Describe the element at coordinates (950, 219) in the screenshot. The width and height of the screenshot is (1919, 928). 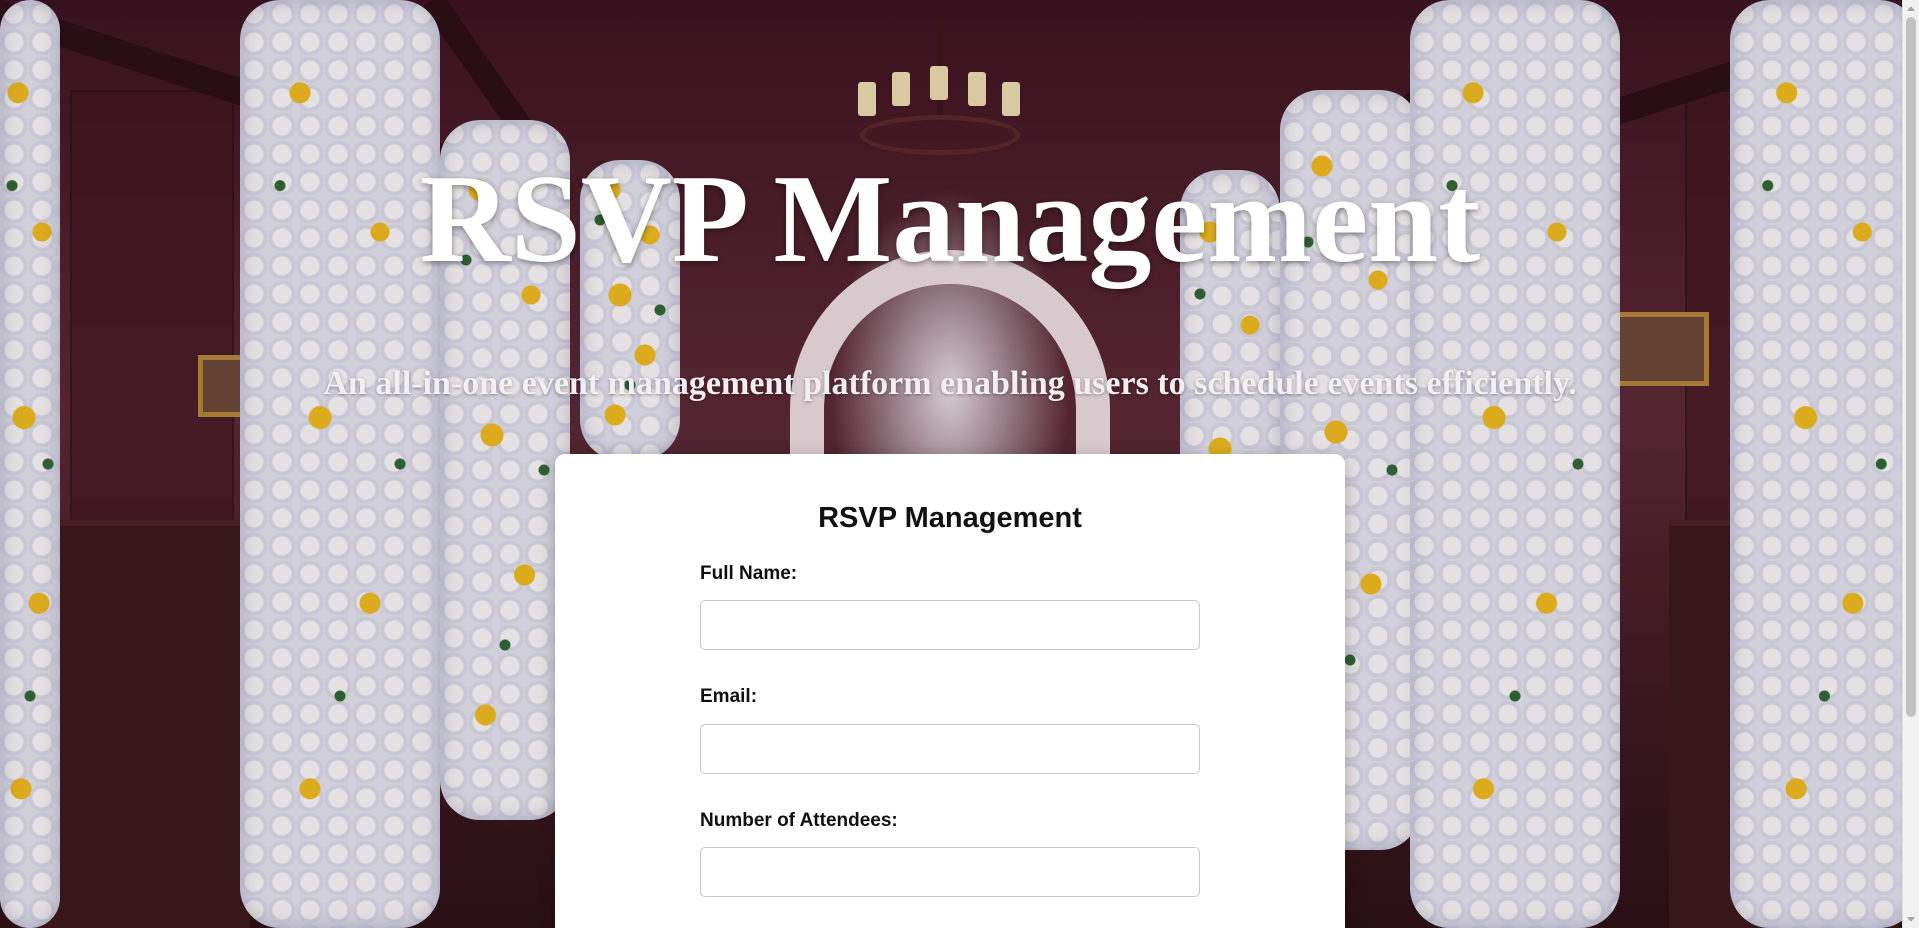
I see `hero-title: RSVP Management` at that location.